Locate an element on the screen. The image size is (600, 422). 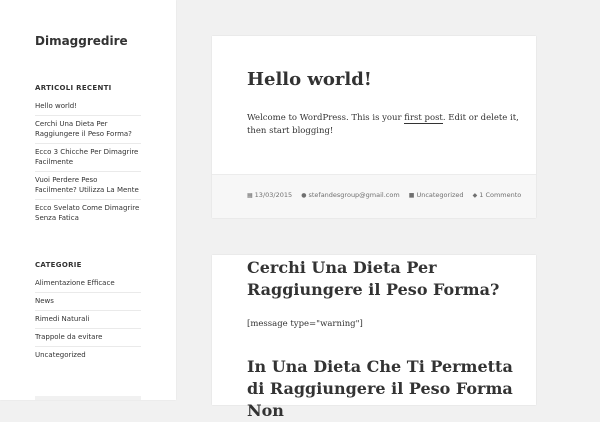
post-author: ● stefandesgroup@gmail.com is located at coordinates (350, 195).